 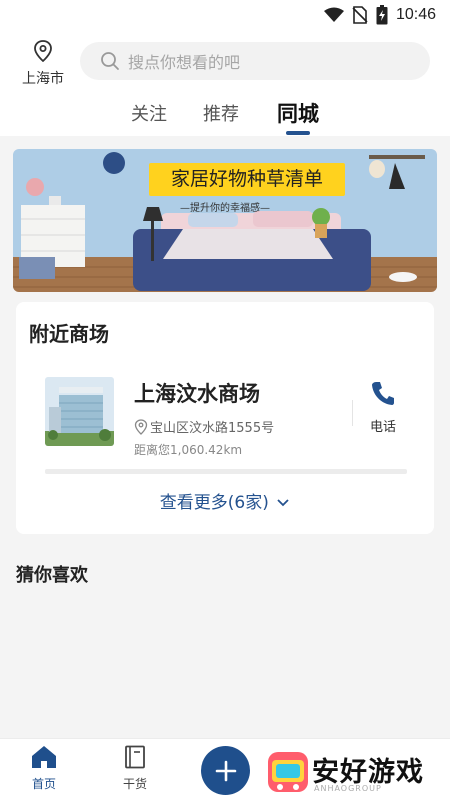 What do you see at coordinates (352, 413) in the screenshot?
I see `divider` at bounding box center [352, 413].